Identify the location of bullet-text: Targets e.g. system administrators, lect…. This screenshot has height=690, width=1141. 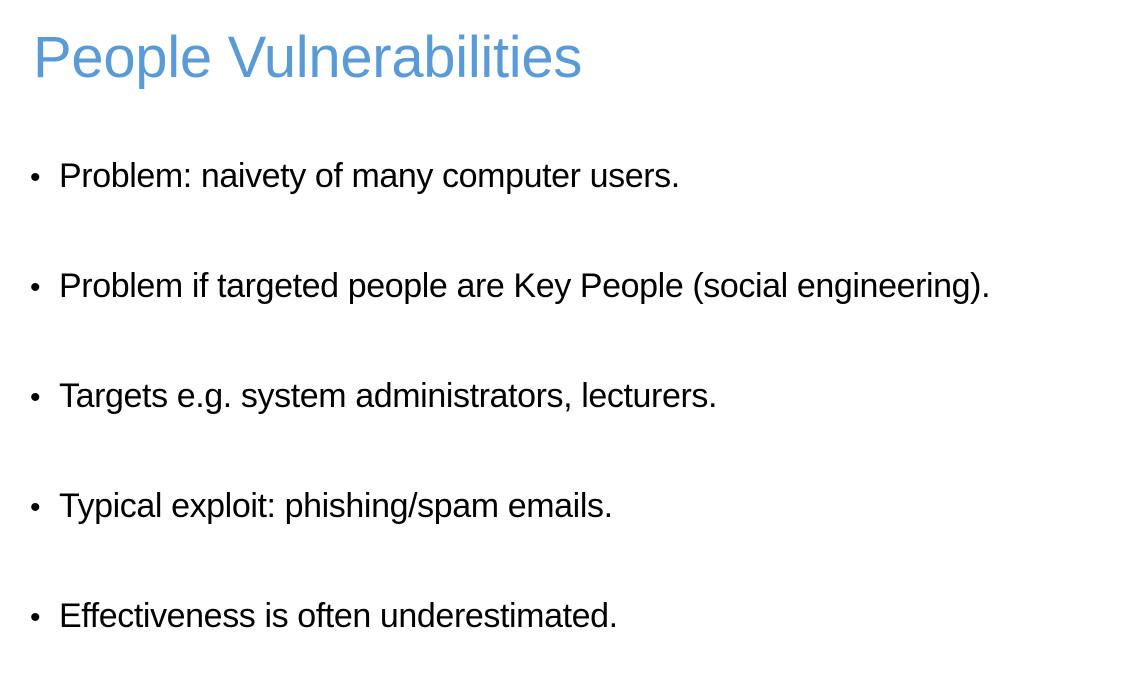
(388, 396).